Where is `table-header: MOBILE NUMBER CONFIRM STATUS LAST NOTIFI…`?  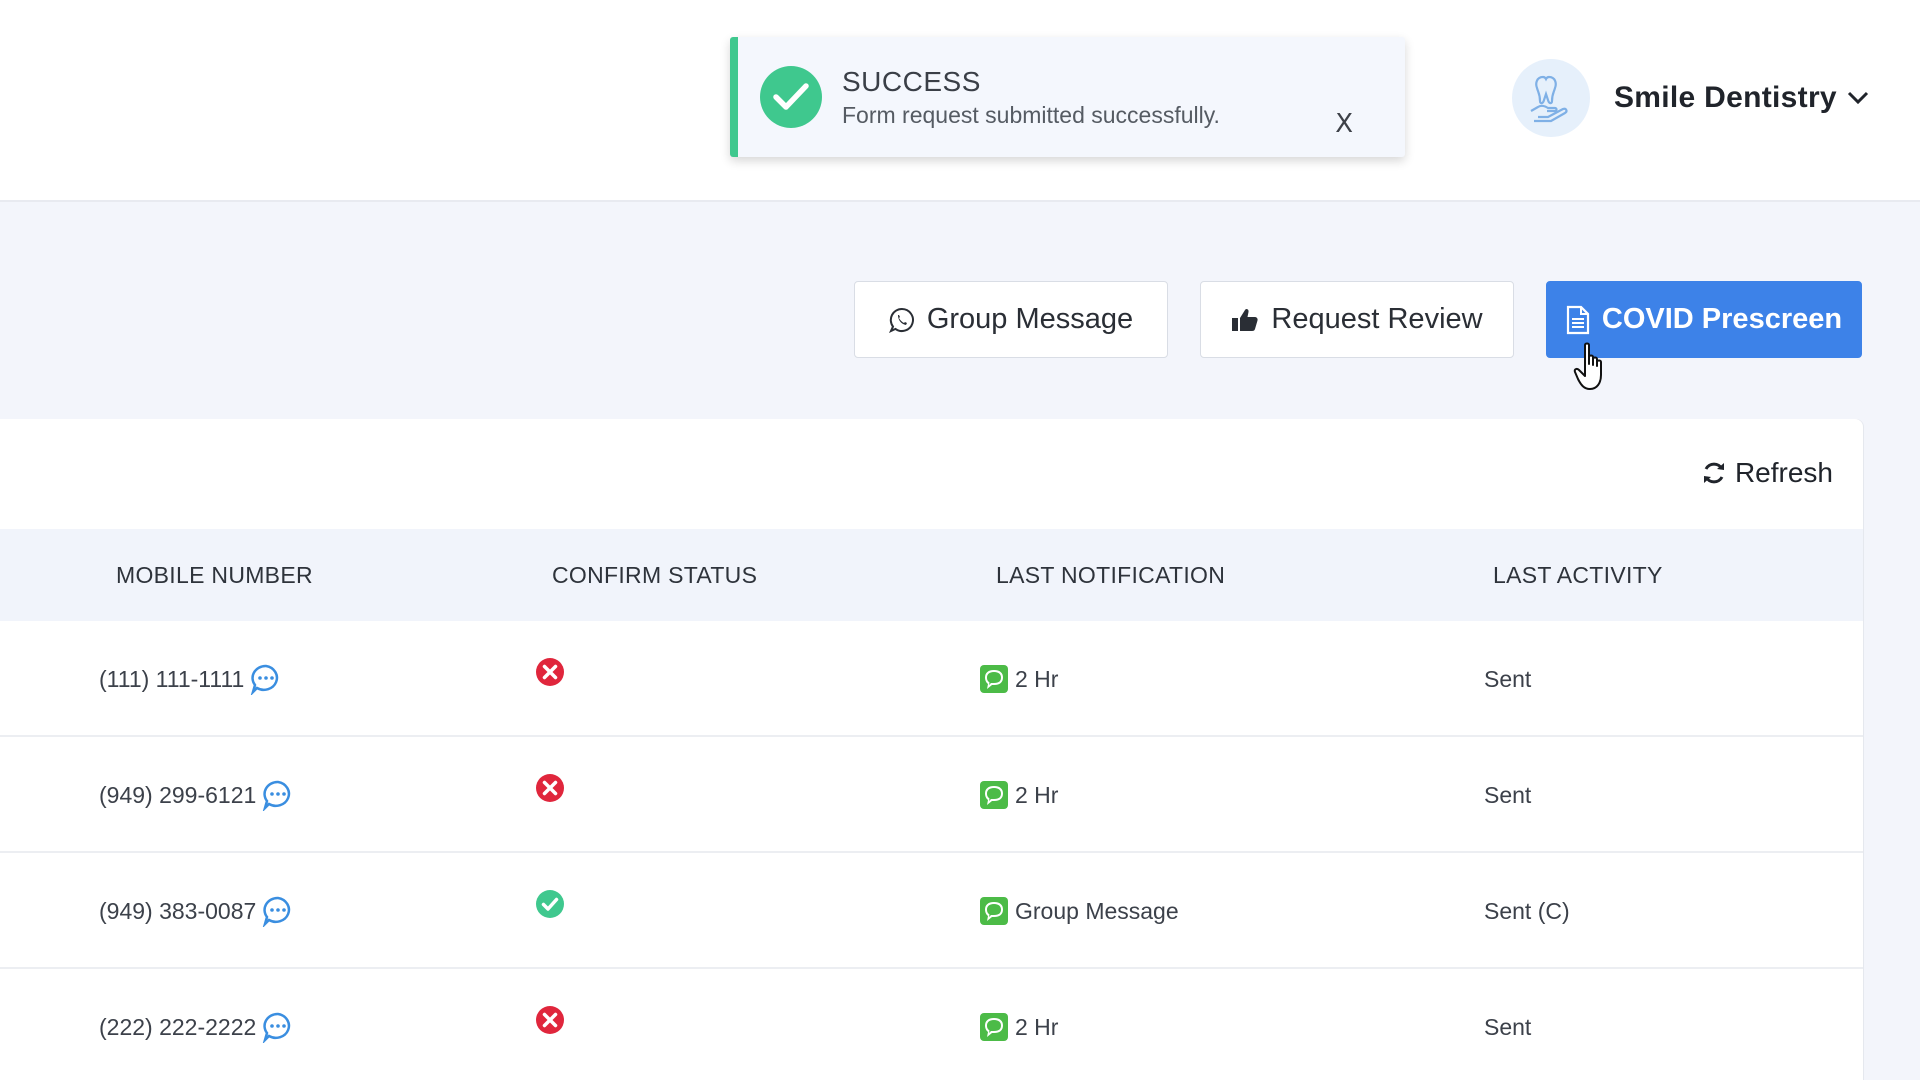 table-header: MOBILE NUMBER CONFIRM STATUS LAST NOTIFI… is located at coordinates (931, 575).